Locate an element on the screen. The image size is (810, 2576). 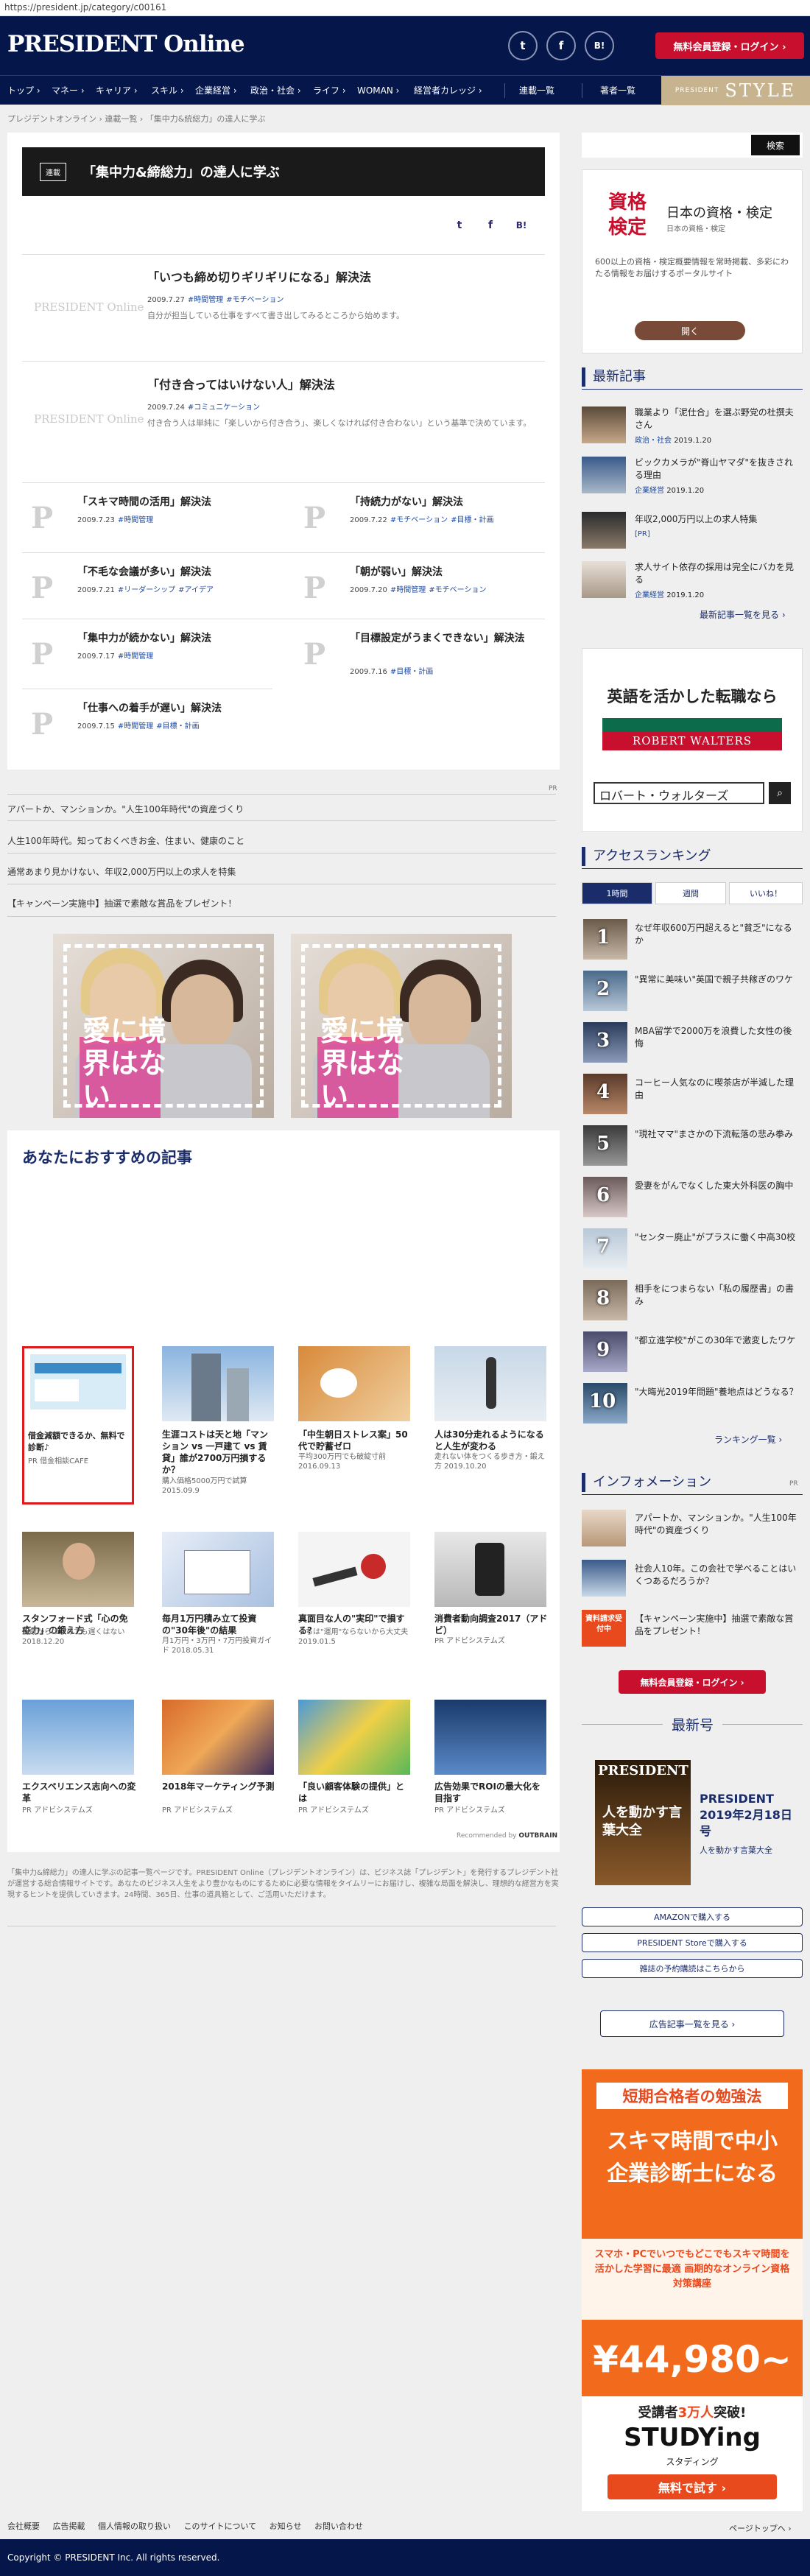
card-title: 2018年マーケティング予測 is located at coordinates (219, 1786).